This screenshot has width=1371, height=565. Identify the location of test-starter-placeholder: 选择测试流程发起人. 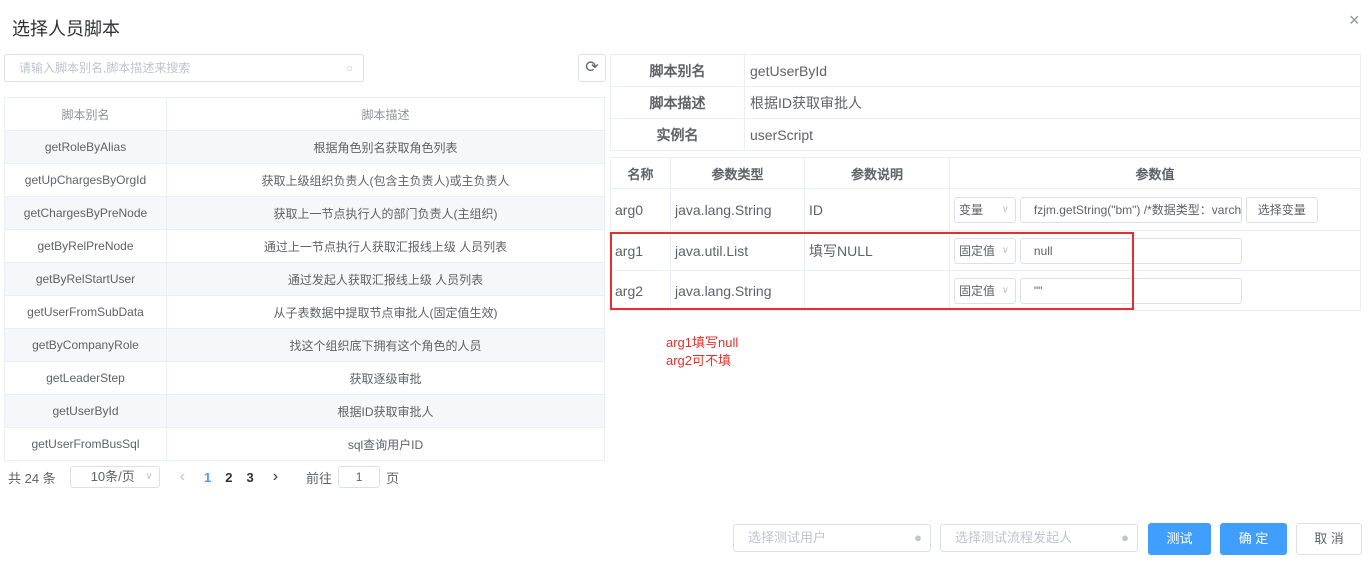
(1014, 537).